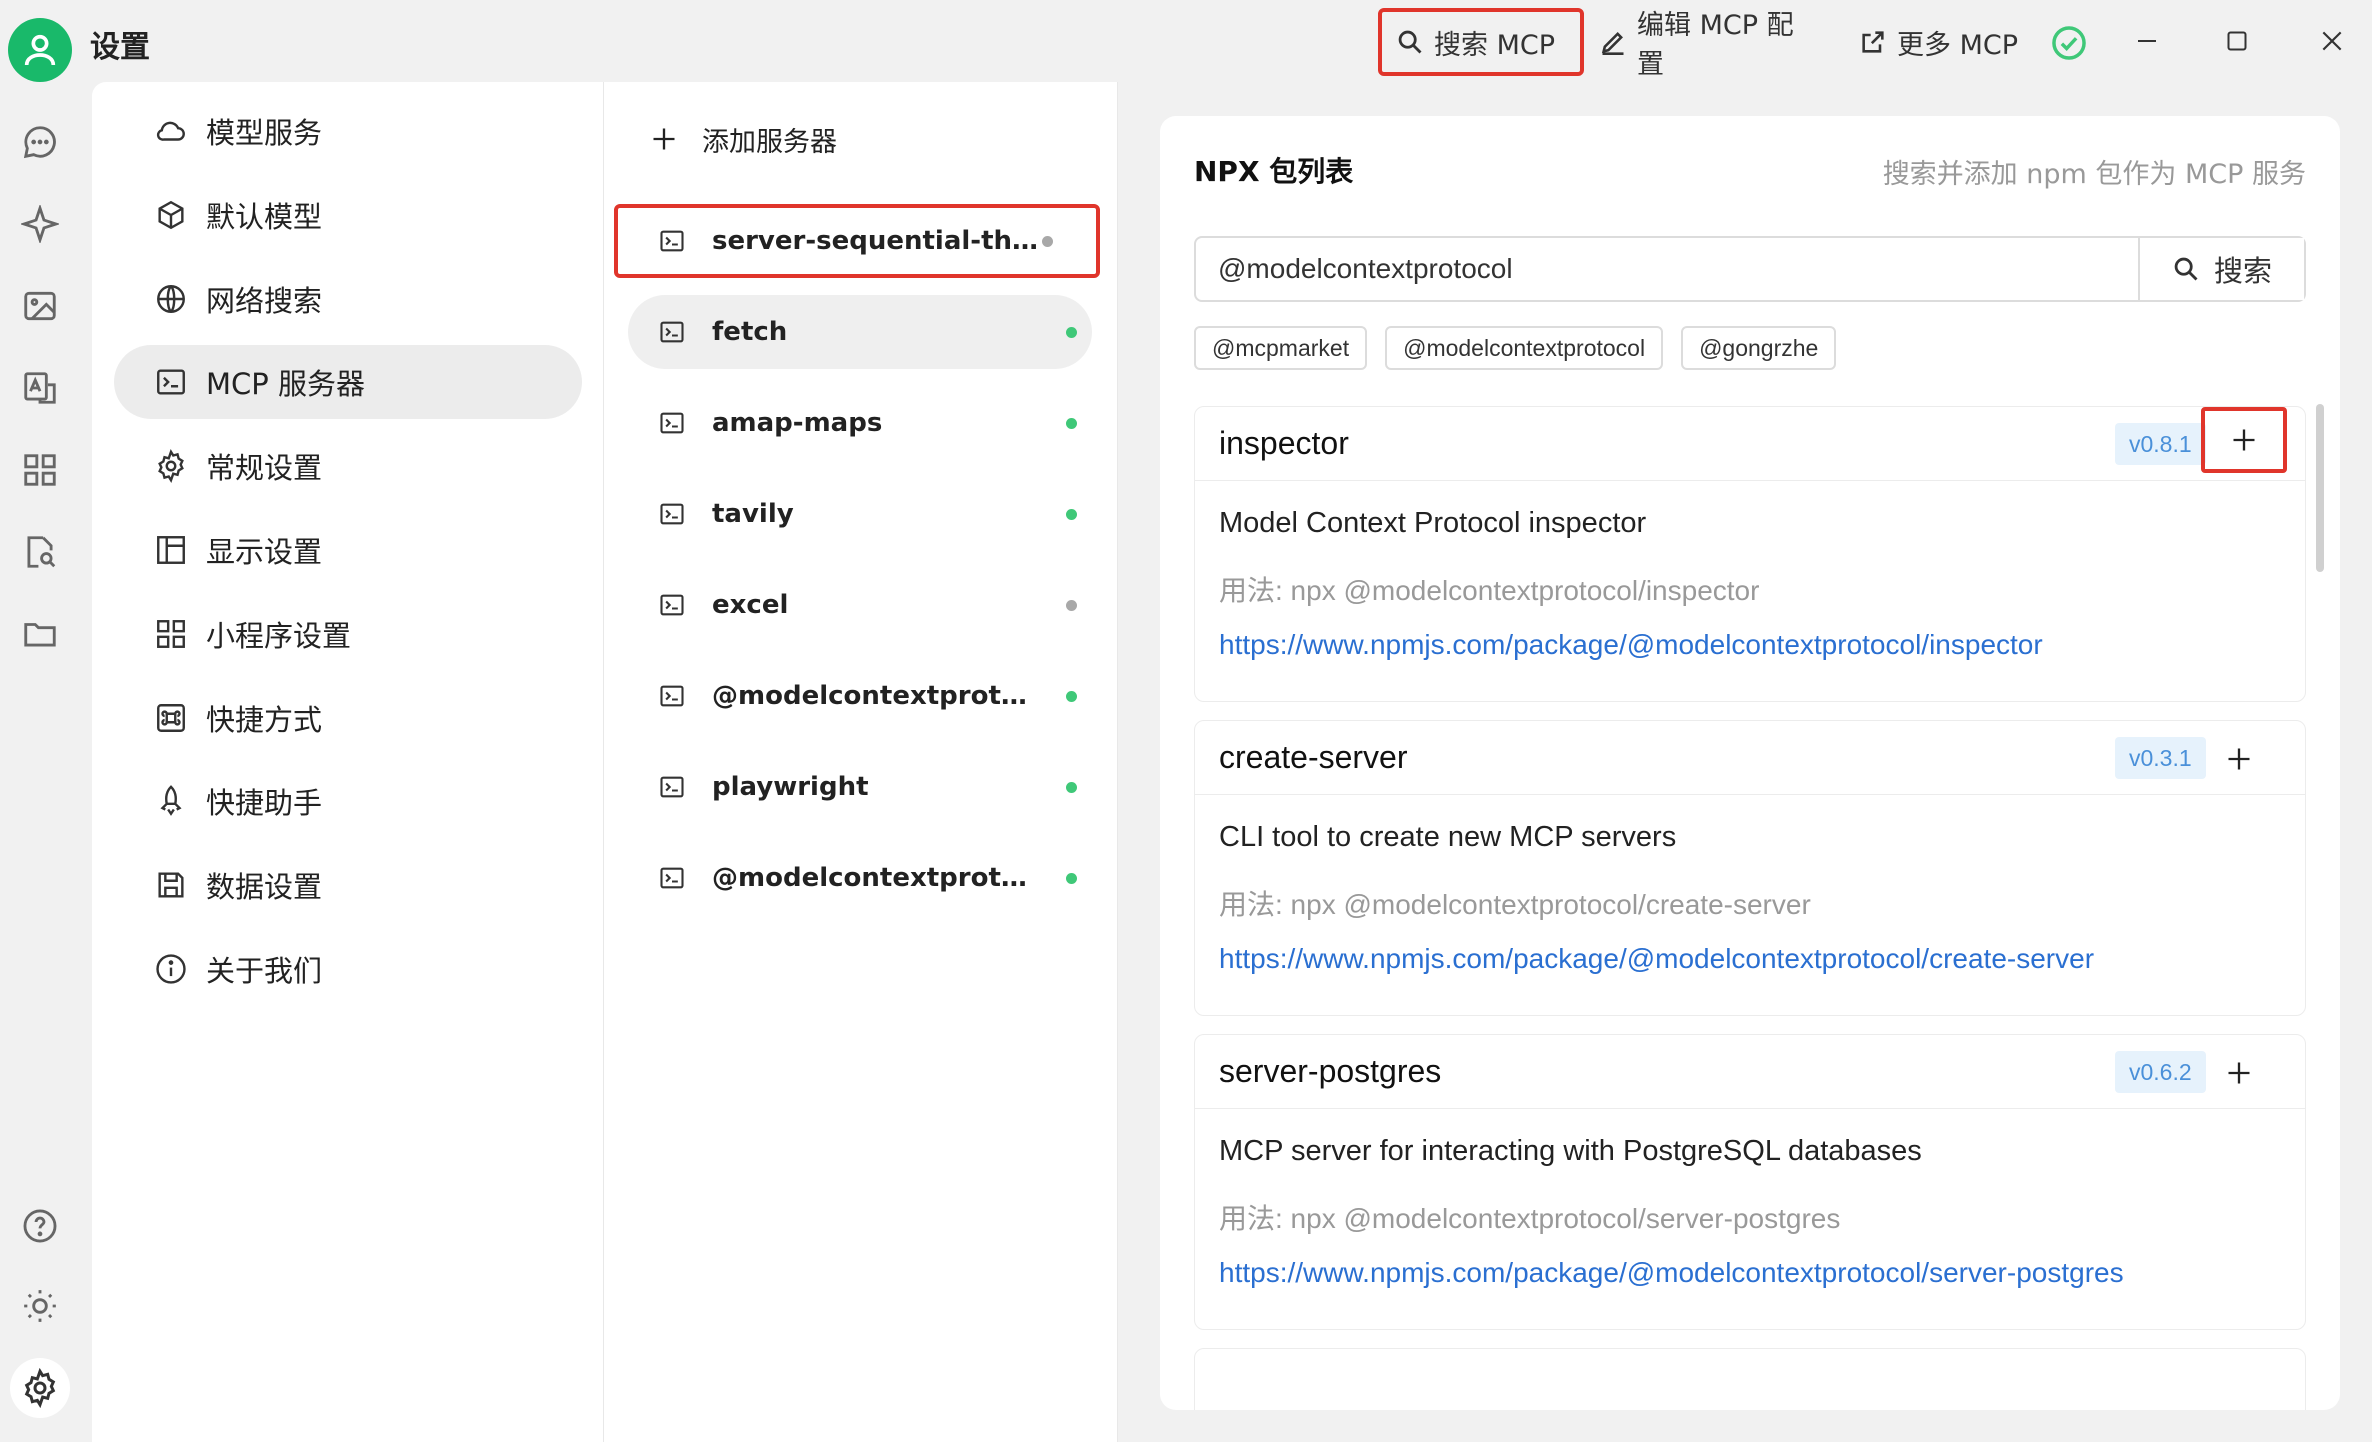 The height and width of the screenshot is (1442, 2372). I want to click on server-item: excel, so click(860, 605).